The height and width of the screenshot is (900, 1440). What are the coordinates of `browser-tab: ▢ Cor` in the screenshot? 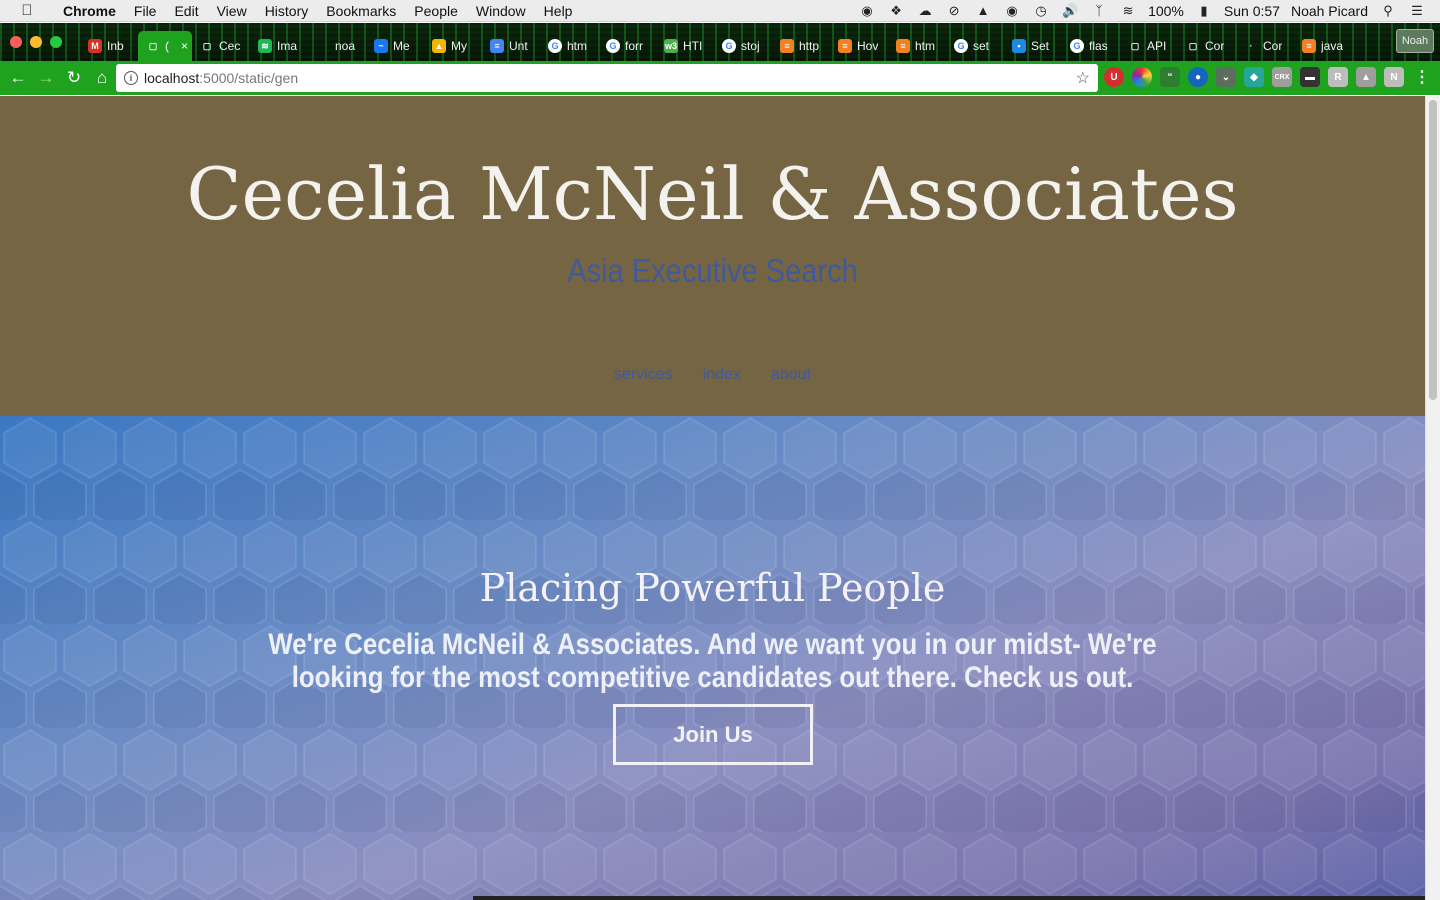 It's located at (1207, 46).